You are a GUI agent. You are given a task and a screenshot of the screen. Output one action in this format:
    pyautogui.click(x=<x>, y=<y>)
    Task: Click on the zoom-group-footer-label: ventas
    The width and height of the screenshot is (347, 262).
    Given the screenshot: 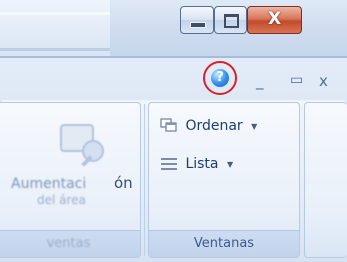 What is the action you would take?
    pyautogui.click(x=68, y=243)
    